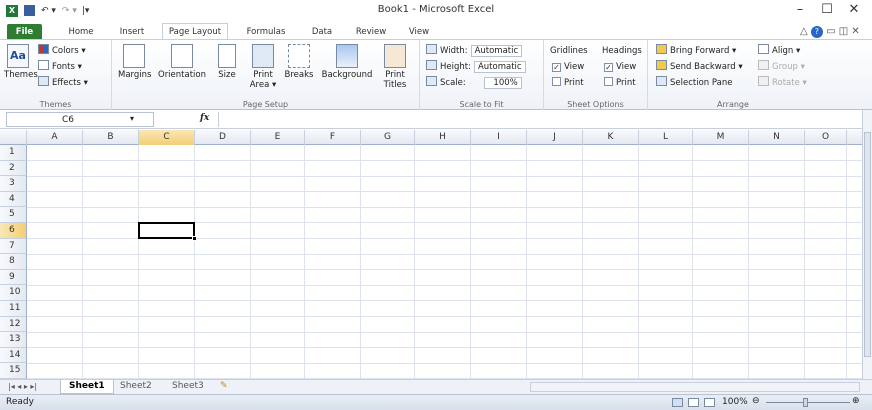 This screenshot has height=410, width=872. I want to click on maximize-button: ☐, so click(827, 10).